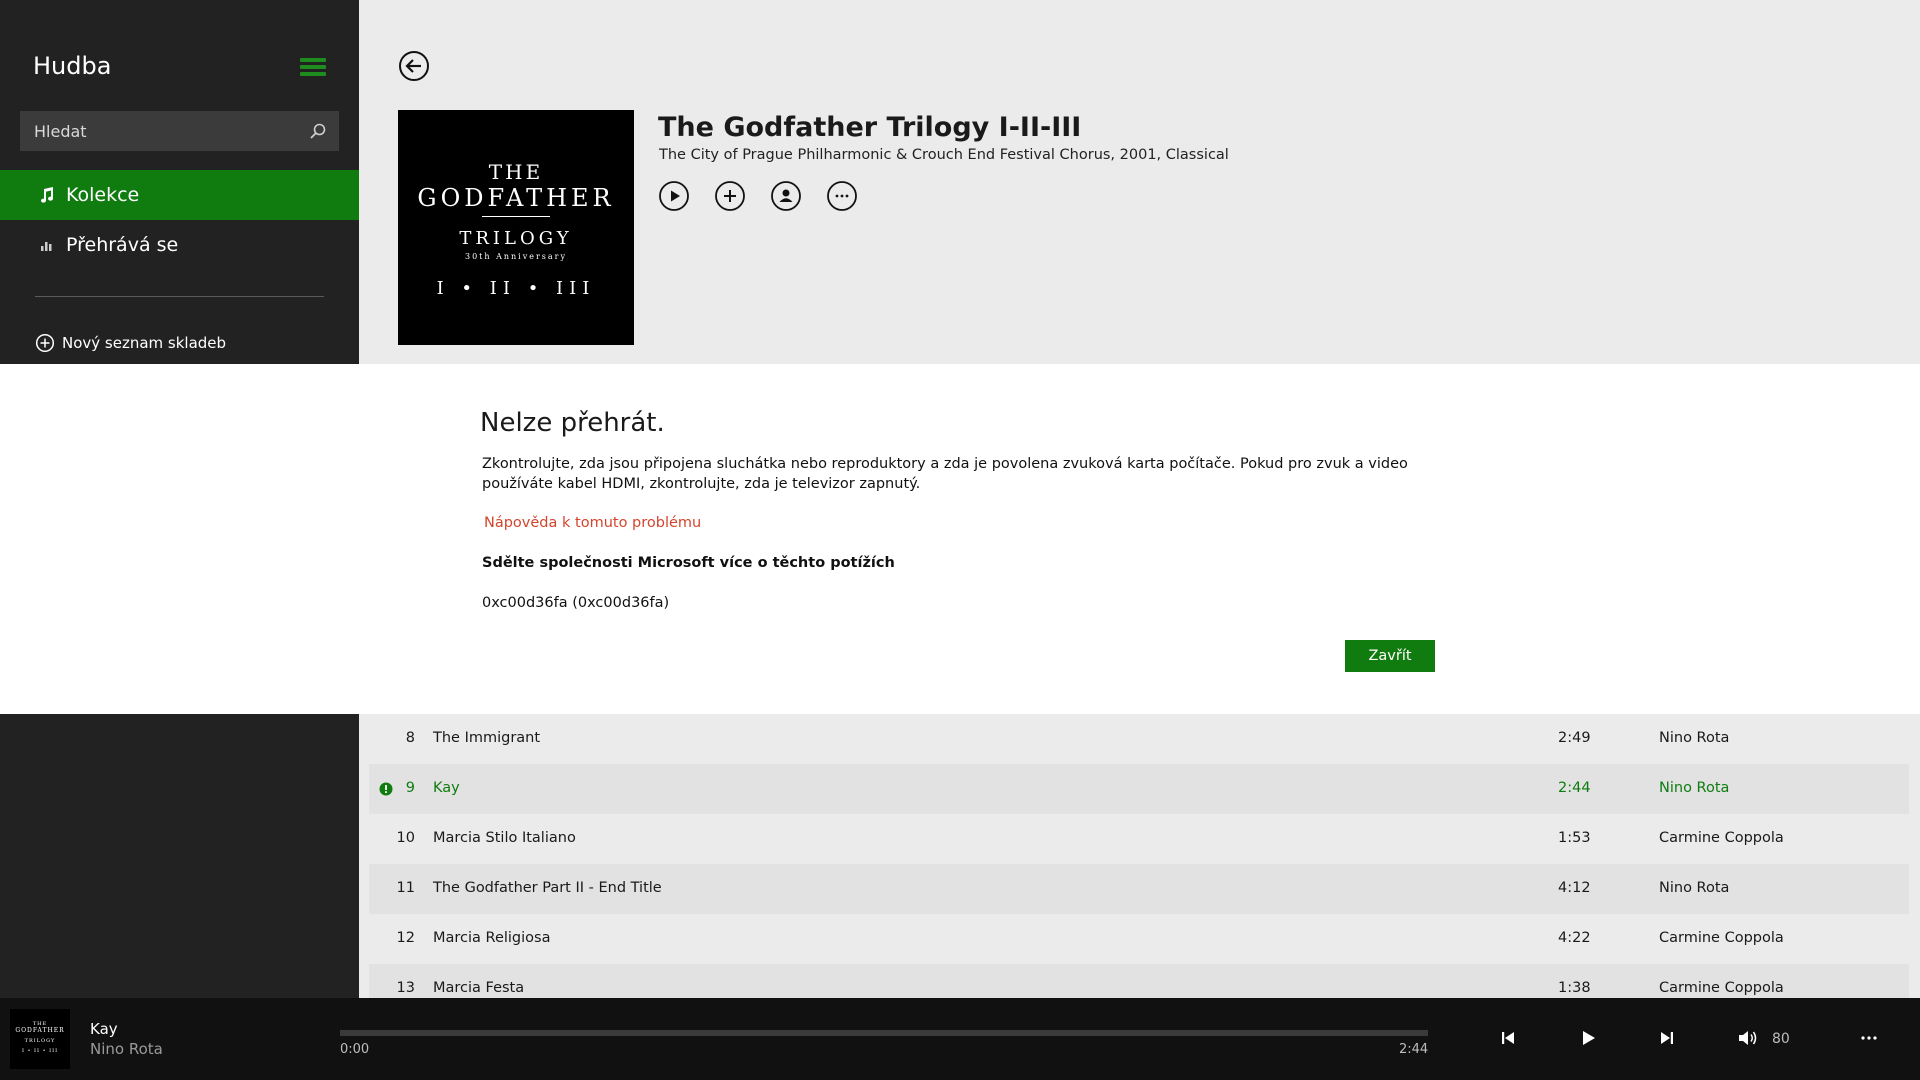 The image size is (1920, 1080). I want to click on track-duration: 2:49, so click(1574, 738).